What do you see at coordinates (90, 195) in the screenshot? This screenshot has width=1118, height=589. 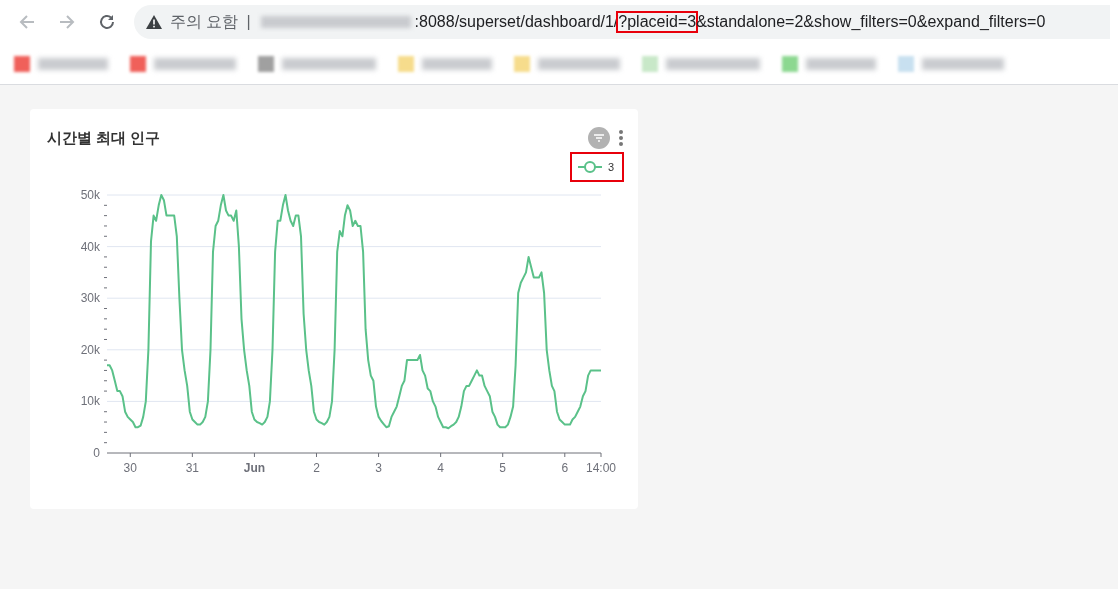 I see `y-axis-label: 50k` at bounding box center [90, 195].